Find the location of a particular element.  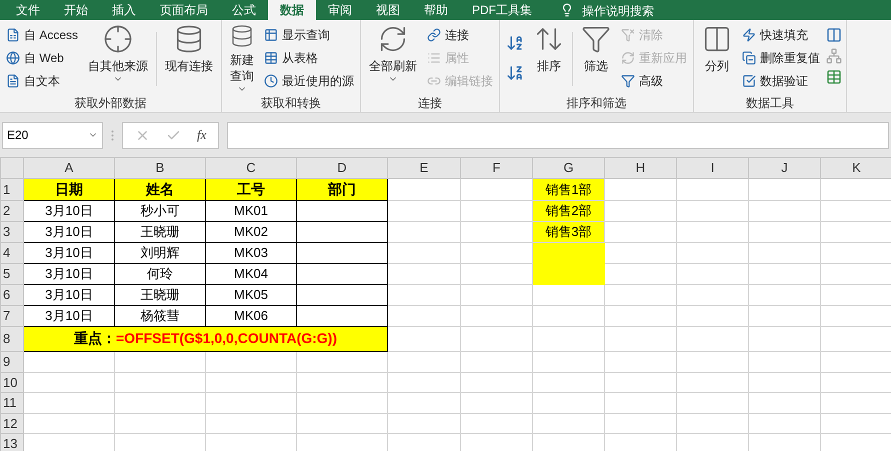

ribbon-tab: 页面布局 is located at coordinates (184, 10).